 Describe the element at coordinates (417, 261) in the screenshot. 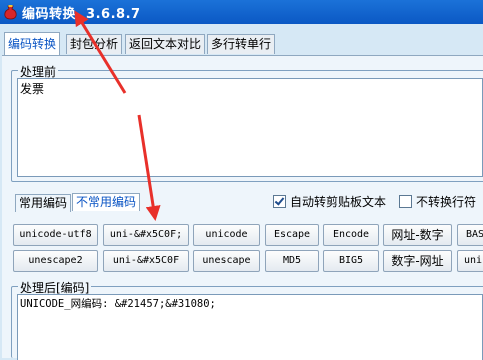

I see `number-to-url-button: 数字-网址` at that location.